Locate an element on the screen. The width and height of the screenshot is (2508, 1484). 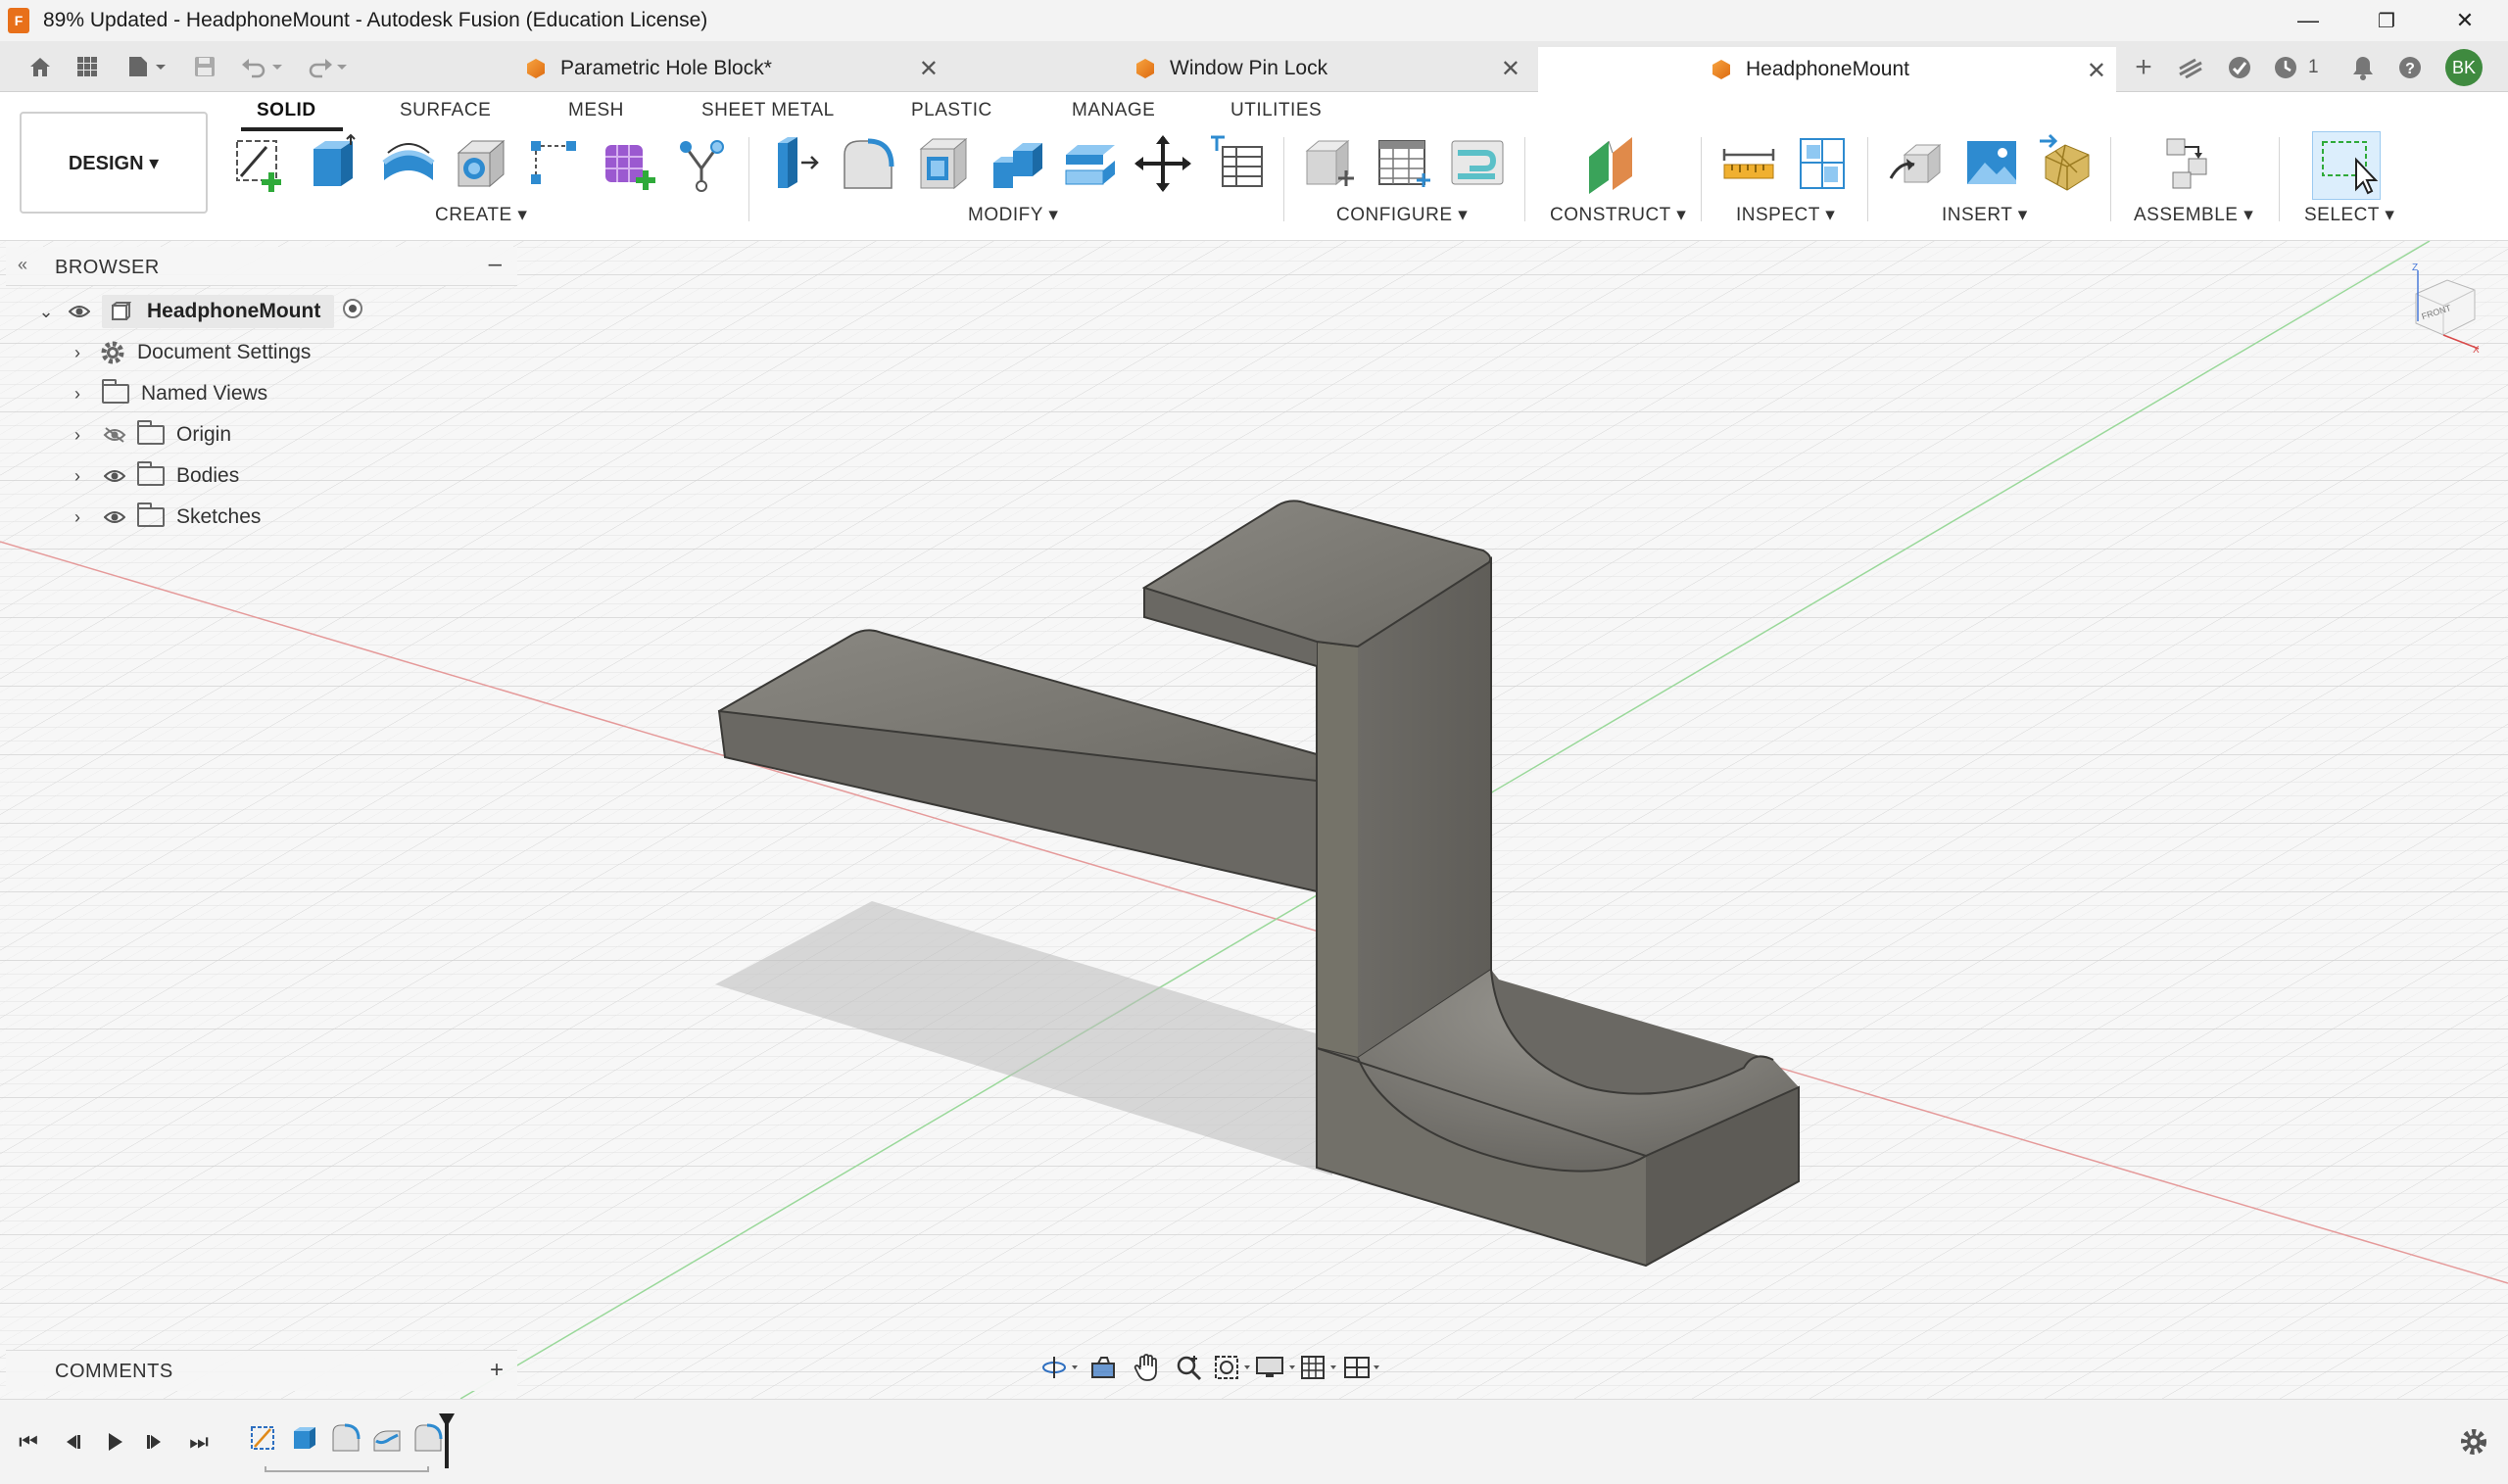
redo-icon is located at coordinates (327, 66).